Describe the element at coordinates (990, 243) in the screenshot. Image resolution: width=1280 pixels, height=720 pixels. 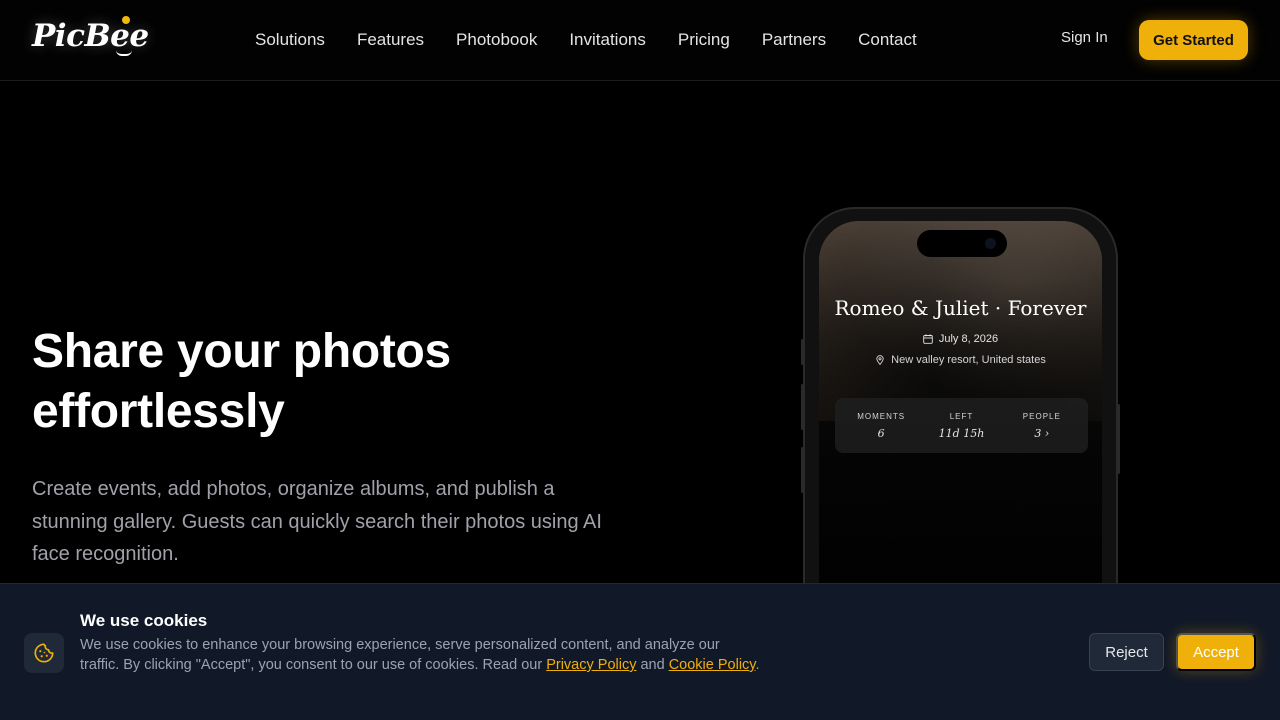
I see `camera-icon` at that location.